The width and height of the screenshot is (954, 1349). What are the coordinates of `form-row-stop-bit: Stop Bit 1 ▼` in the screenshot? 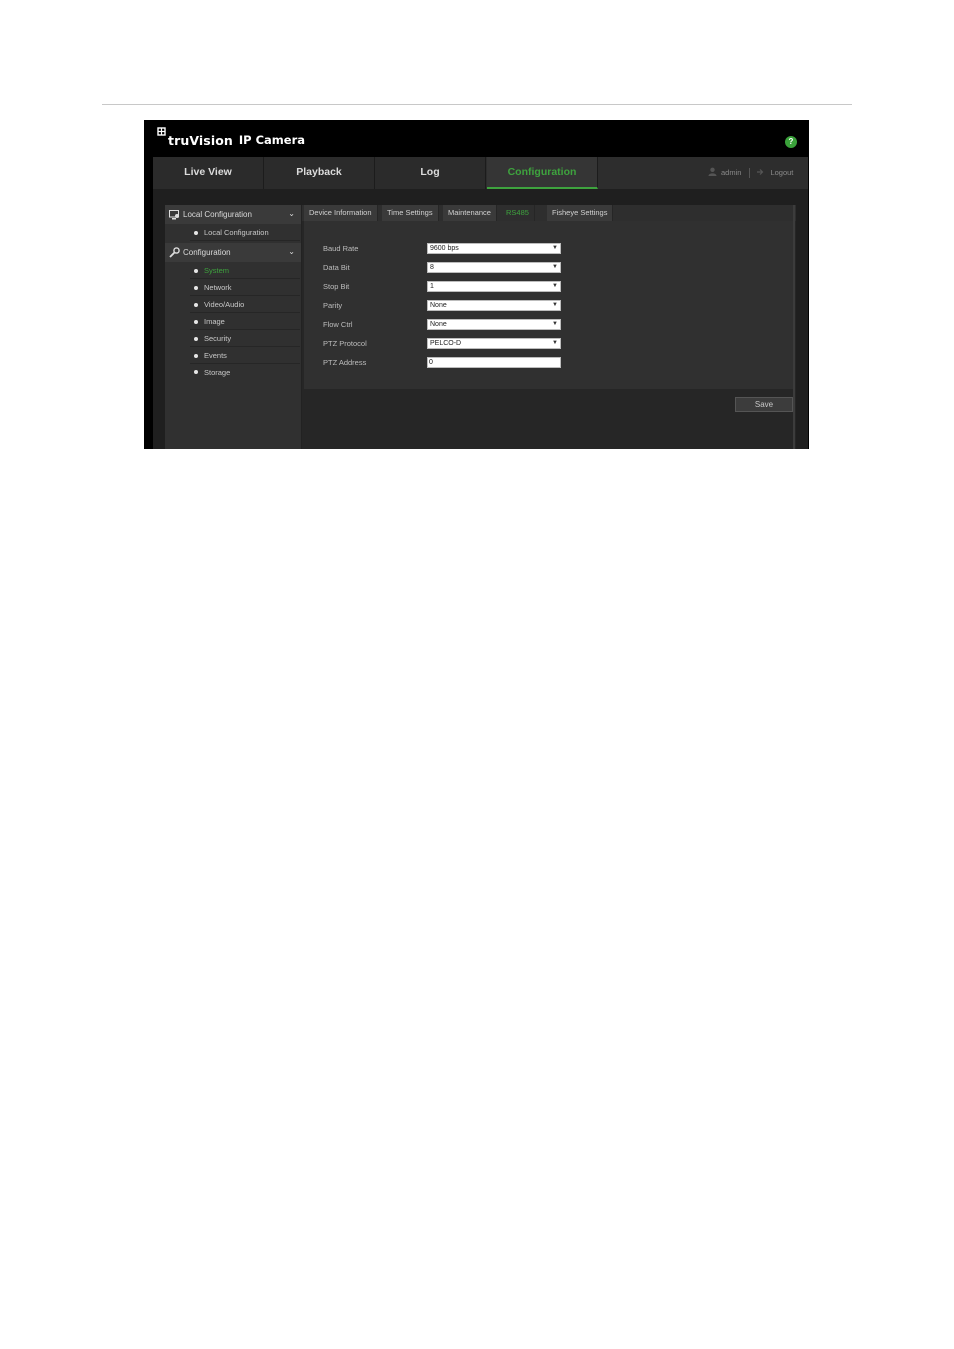 It's located at (549, 287).